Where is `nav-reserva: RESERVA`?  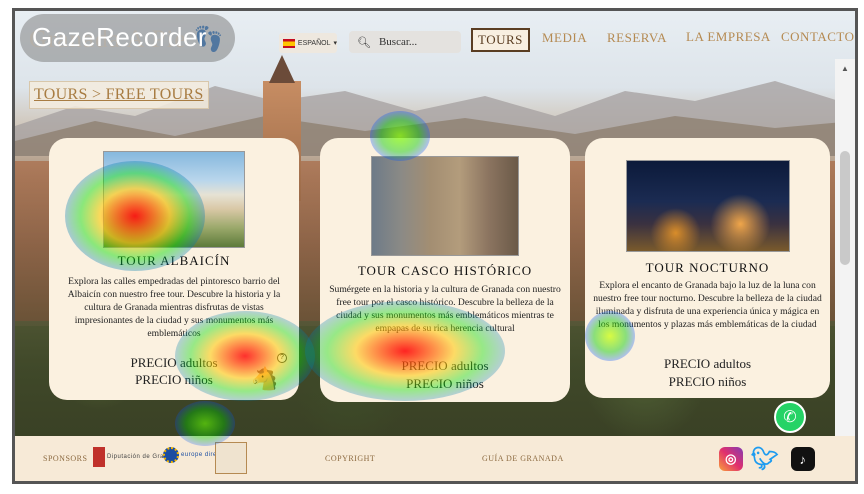
nav-reserva: RESERVA is located at coordinates (637, 38).